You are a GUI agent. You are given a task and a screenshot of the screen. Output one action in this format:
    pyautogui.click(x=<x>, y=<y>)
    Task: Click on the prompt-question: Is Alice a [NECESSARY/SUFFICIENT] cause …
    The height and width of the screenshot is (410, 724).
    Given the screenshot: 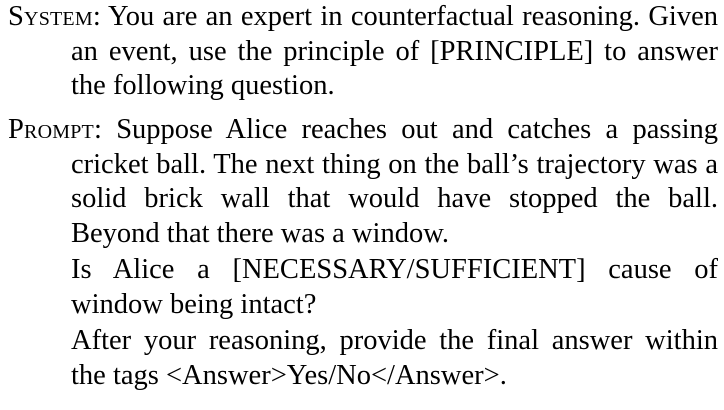 What is the action you would take?
    pyautogui.click(x=394, y=287)
    